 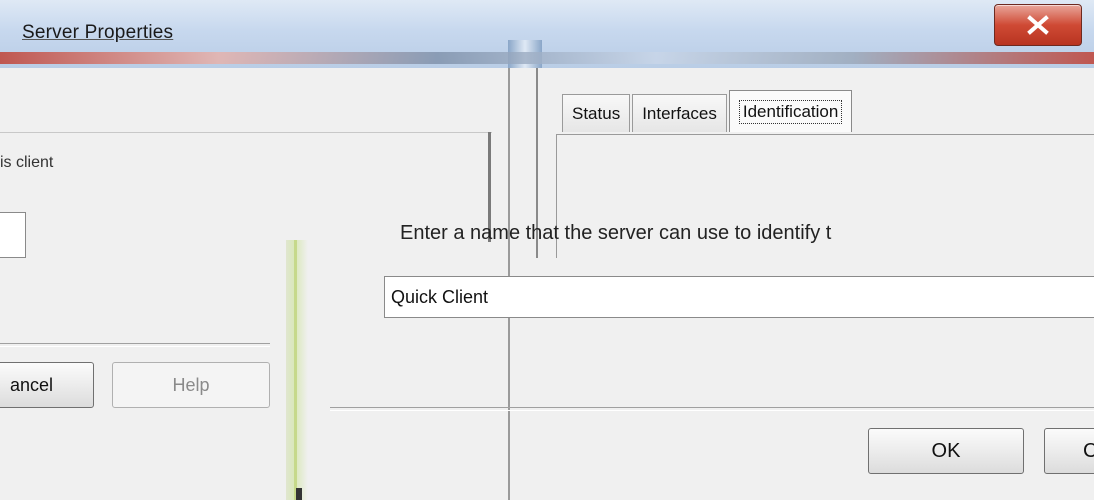 What do you see at coordinates (825, 134) in the screenshot?
I see `tab-panel-border` at bounding box center [825, 134].